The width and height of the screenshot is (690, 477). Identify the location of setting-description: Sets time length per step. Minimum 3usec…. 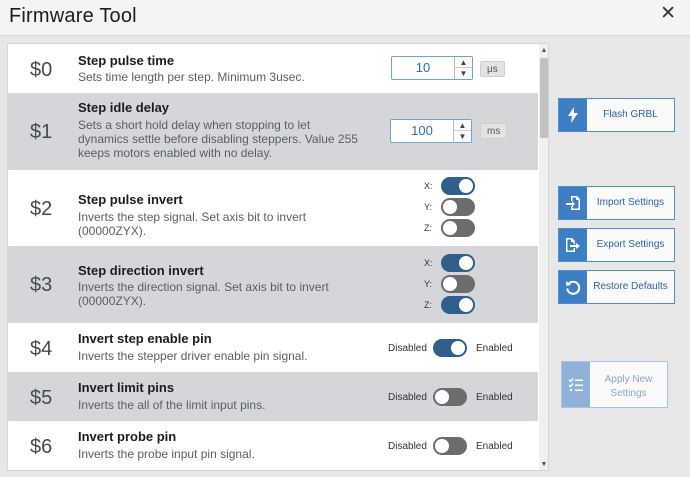
(191, 77).